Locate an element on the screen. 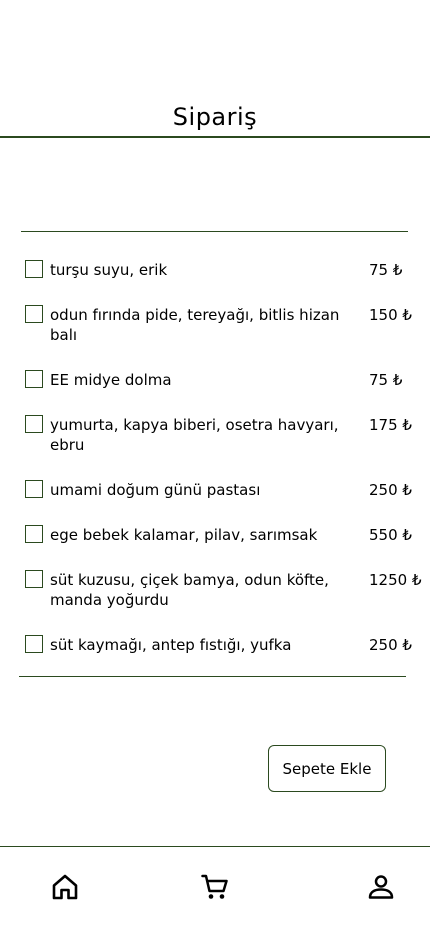 The height and width of the screenshot is (932, 430). nav-cart is located at coordinates (215, 887).